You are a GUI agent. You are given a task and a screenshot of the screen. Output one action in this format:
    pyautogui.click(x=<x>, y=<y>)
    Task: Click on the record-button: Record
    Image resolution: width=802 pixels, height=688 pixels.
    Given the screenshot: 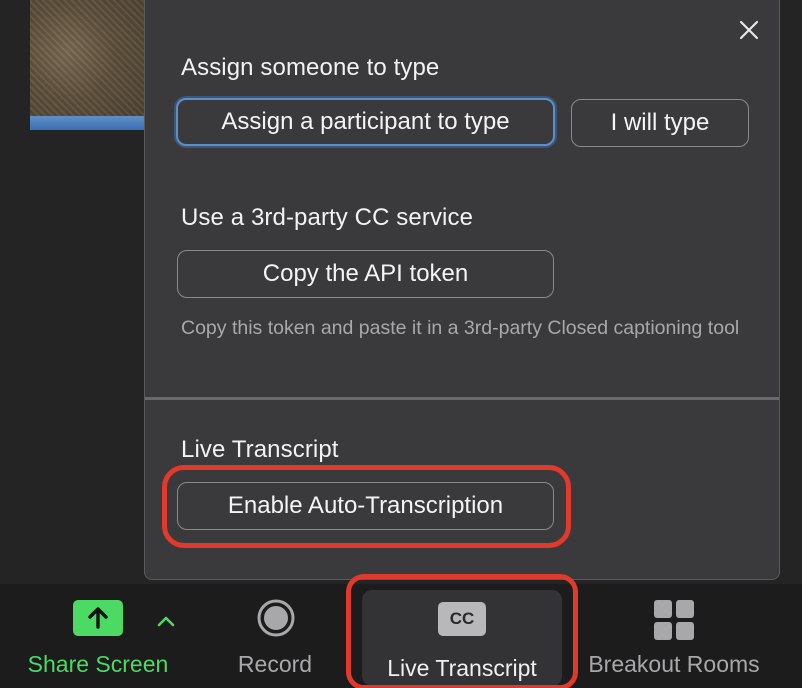 What is the action you would take?
    pyautogui.click(x=275, y=636)
    